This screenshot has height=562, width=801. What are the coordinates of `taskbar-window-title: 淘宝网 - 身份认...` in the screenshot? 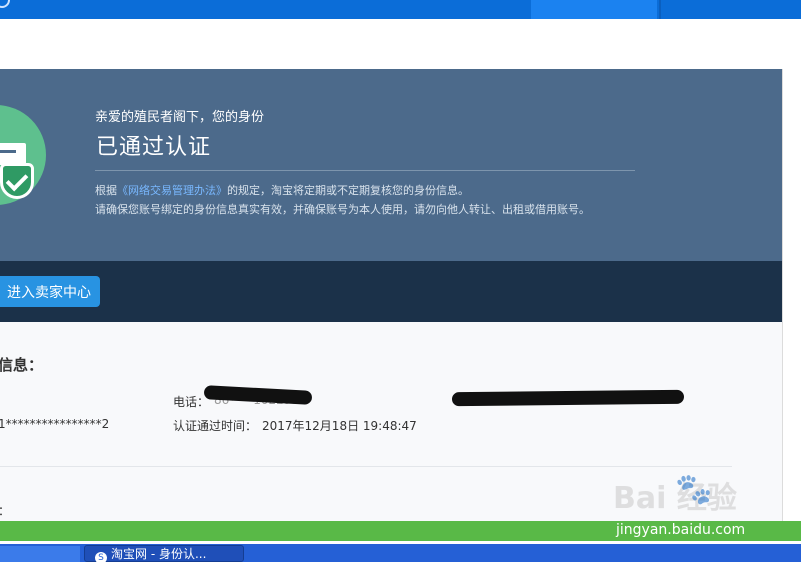 It's located at (159, 554).